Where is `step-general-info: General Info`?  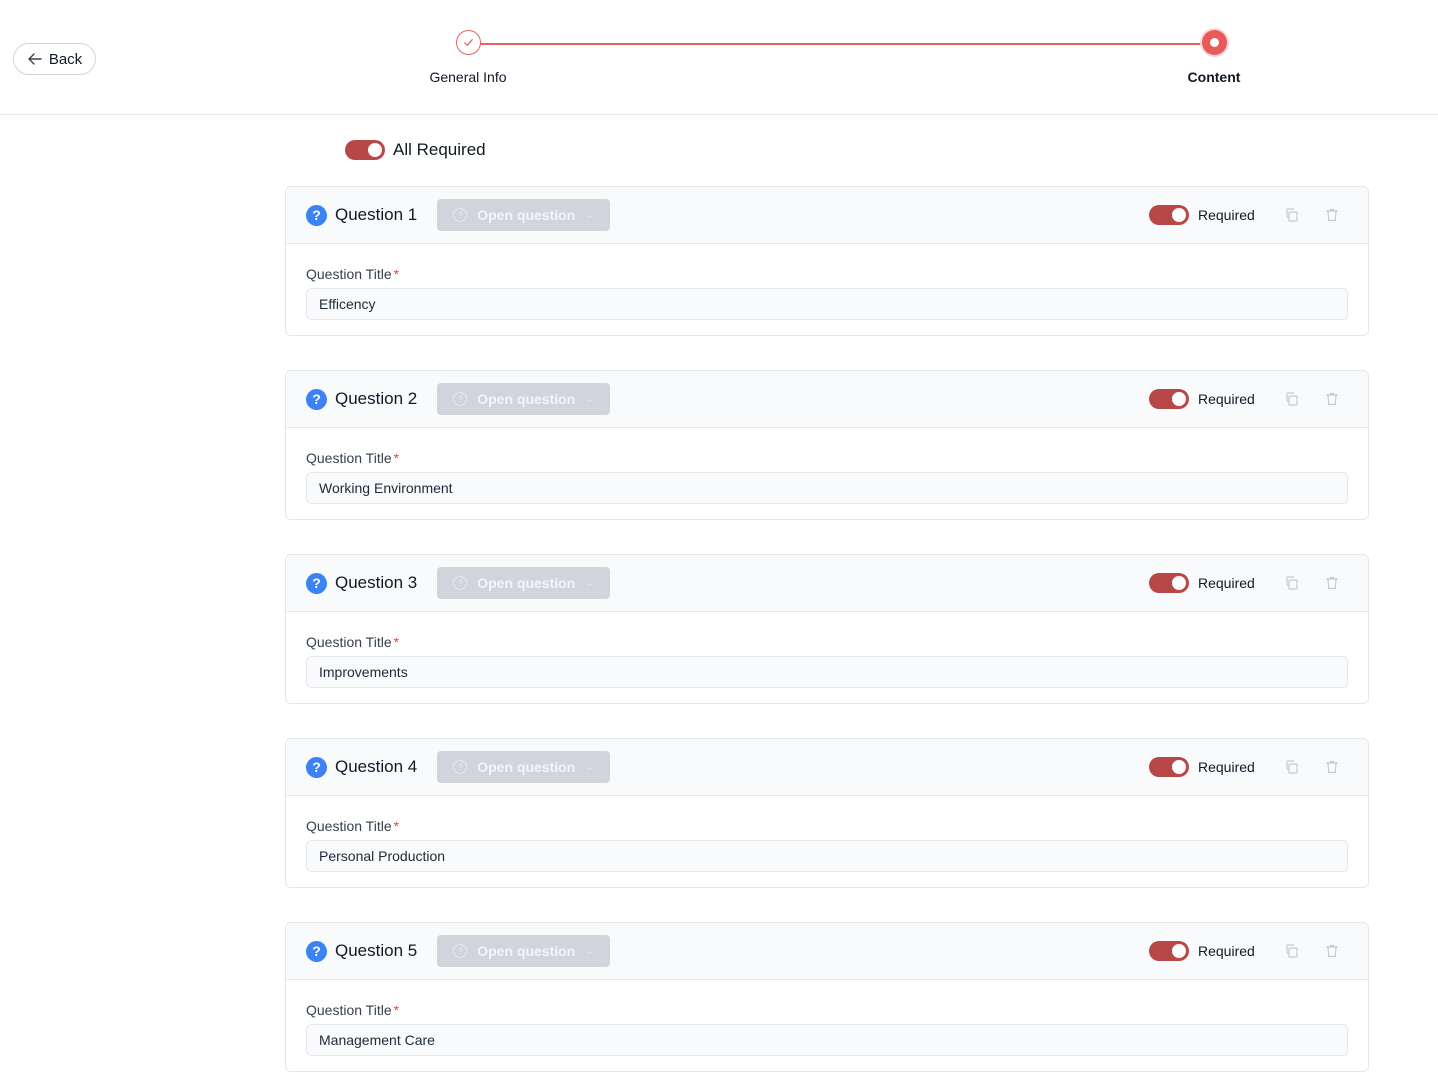 step-general-info: General Info is located at coordinates (468, 57).